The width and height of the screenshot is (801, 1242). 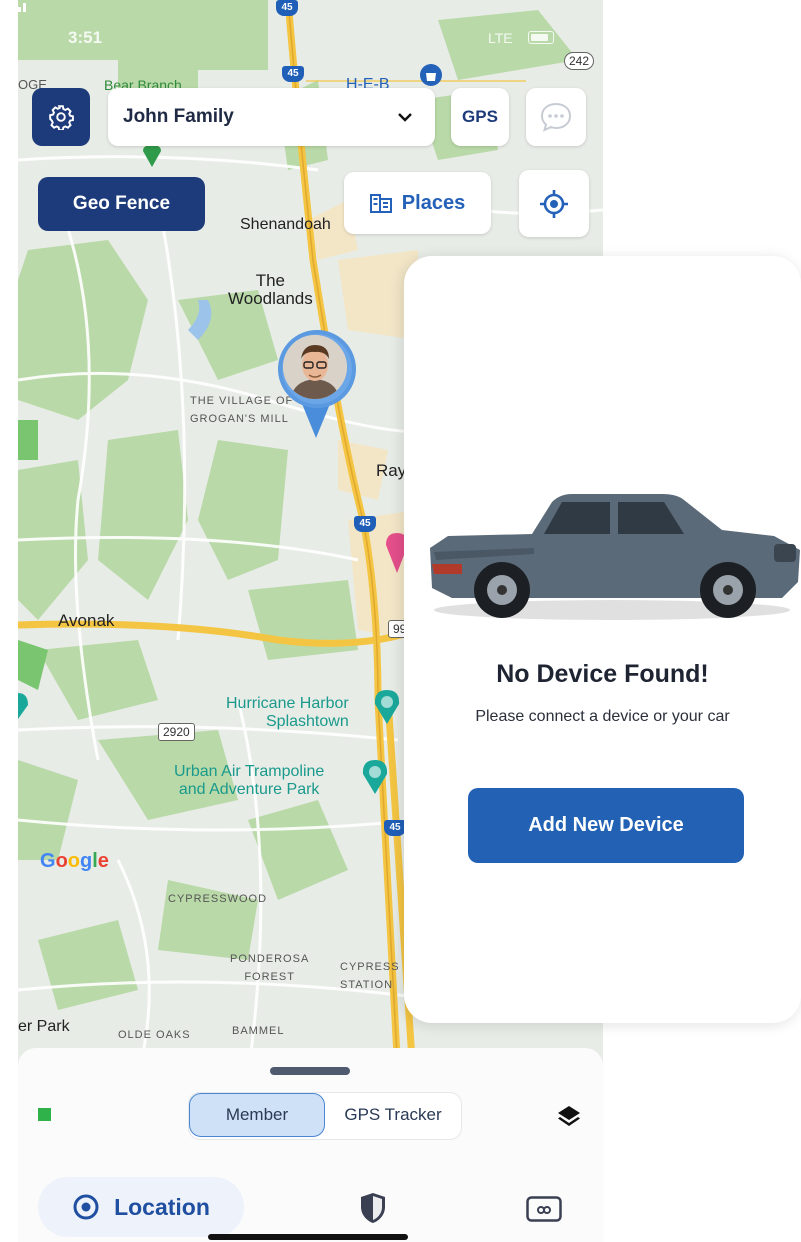 What do you see at coordinates (308, 1237) in the screenshot?
I see `home-indicator` at bounding box center [308, 1237].